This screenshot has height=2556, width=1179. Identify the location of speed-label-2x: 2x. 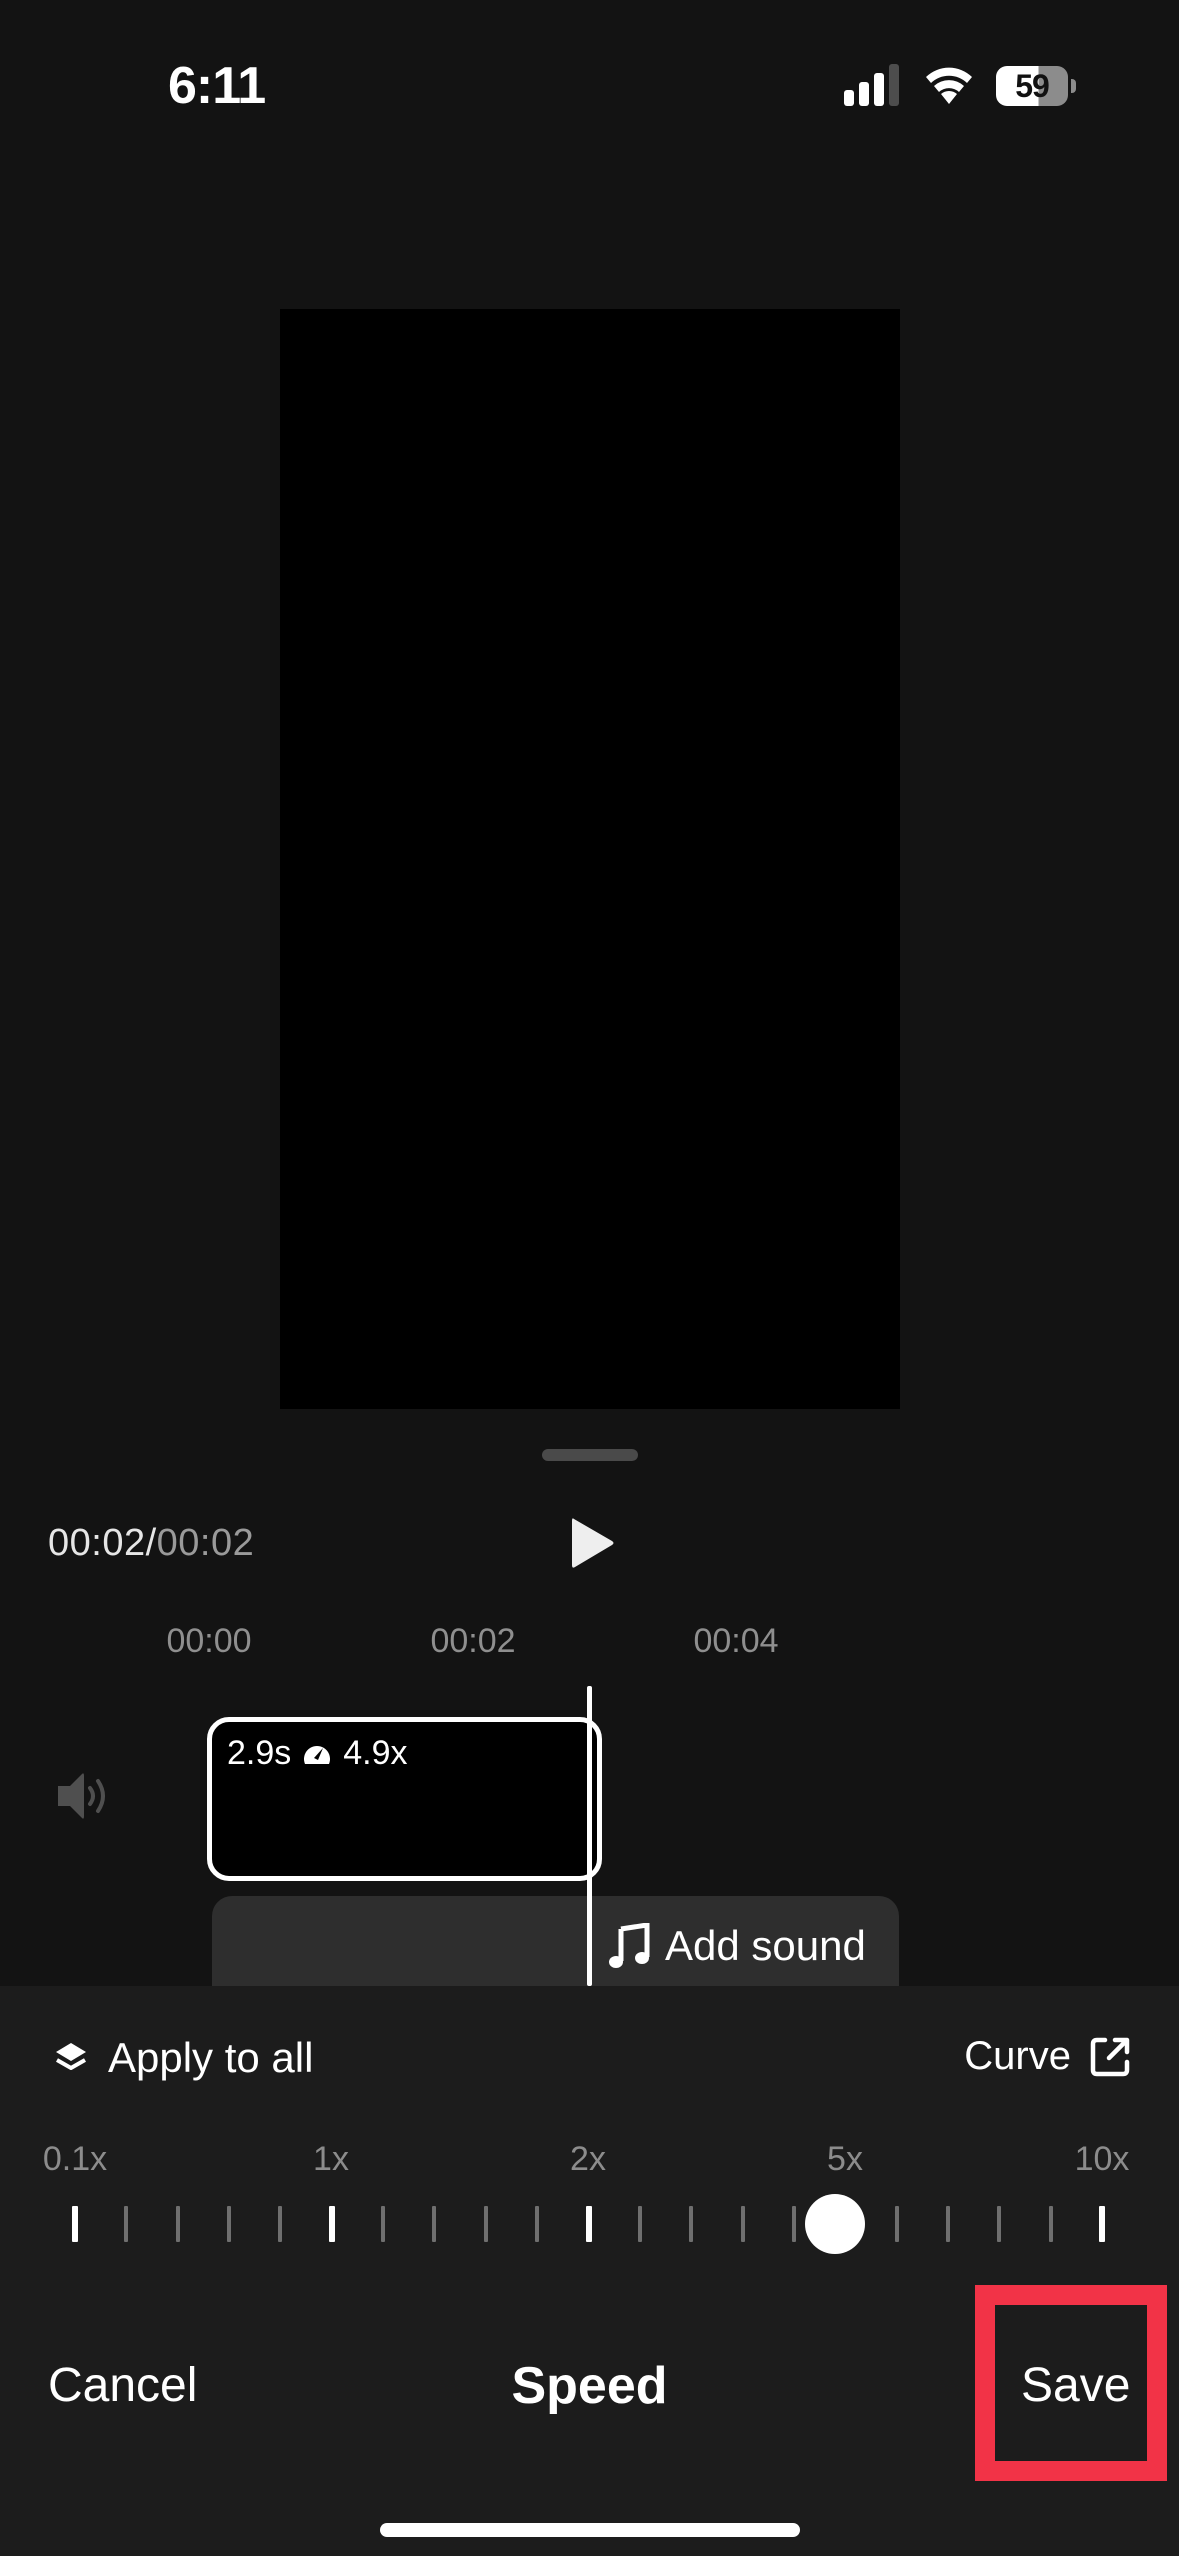
(588, 2159).